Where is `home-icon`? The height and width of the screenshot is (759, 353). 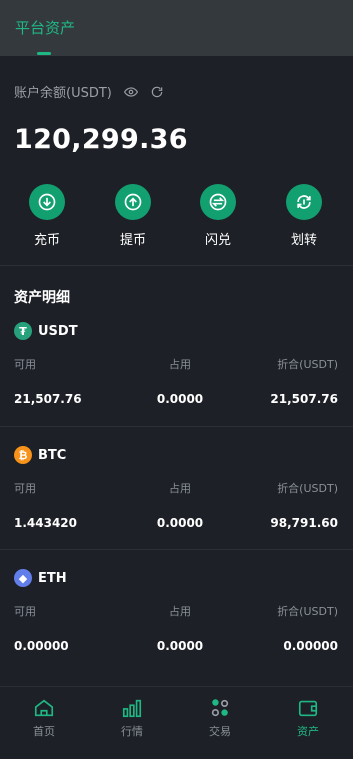
home-icon is located at coordinates (44, 708).